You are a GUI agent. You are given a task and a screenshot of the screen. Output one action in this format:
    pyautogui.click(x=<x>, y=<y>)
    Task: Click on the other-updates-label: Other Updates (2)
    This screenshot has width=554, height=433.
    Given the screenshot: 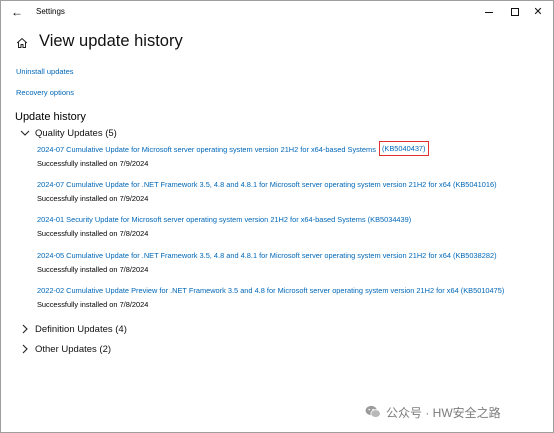 What is the action you would take?
    pyautogui.click(x=73, y=349)
    